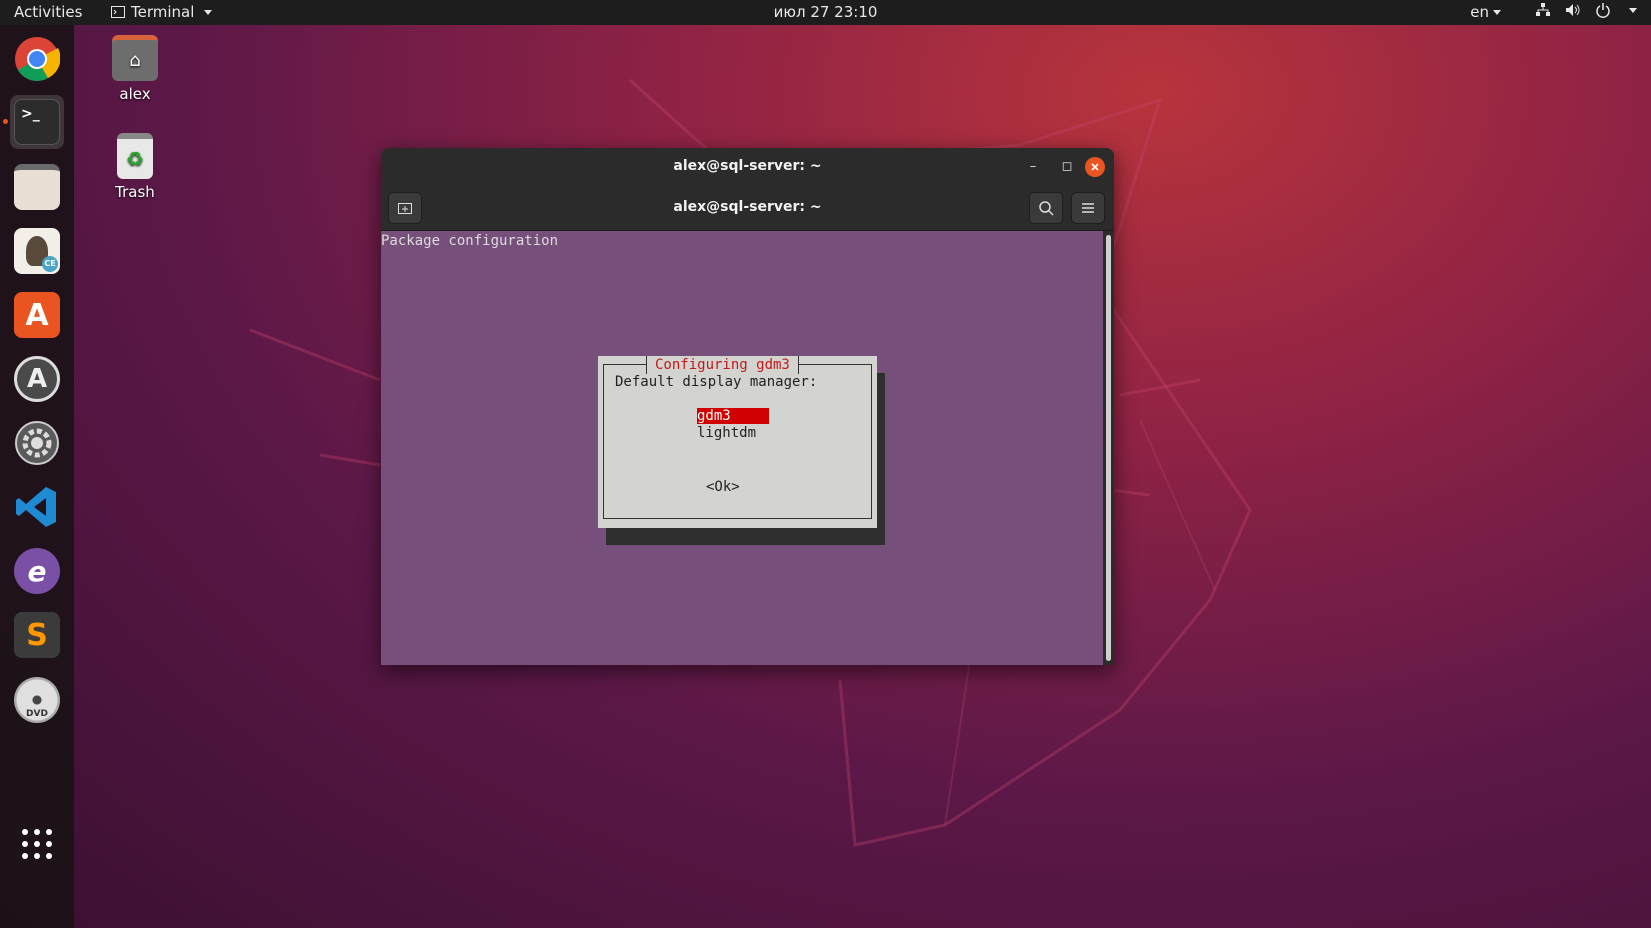  I want to click on dialog-prompt: Default display manager:, so click(716, 382).